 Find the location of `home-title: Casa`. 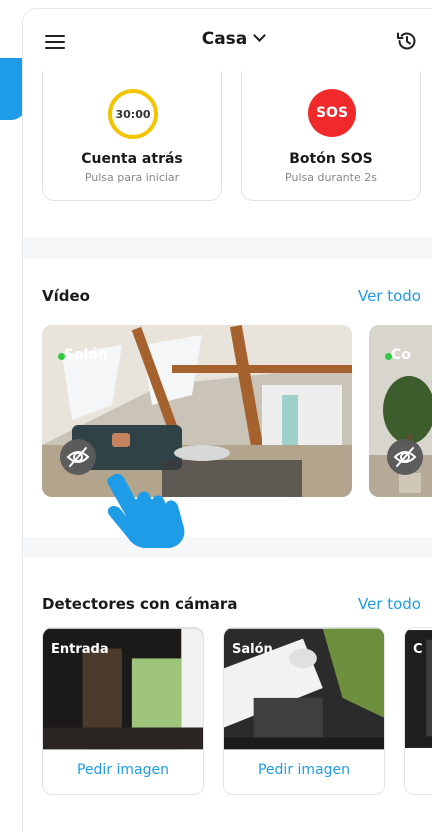

home-title: Casa is located at coordinates (224, 39).